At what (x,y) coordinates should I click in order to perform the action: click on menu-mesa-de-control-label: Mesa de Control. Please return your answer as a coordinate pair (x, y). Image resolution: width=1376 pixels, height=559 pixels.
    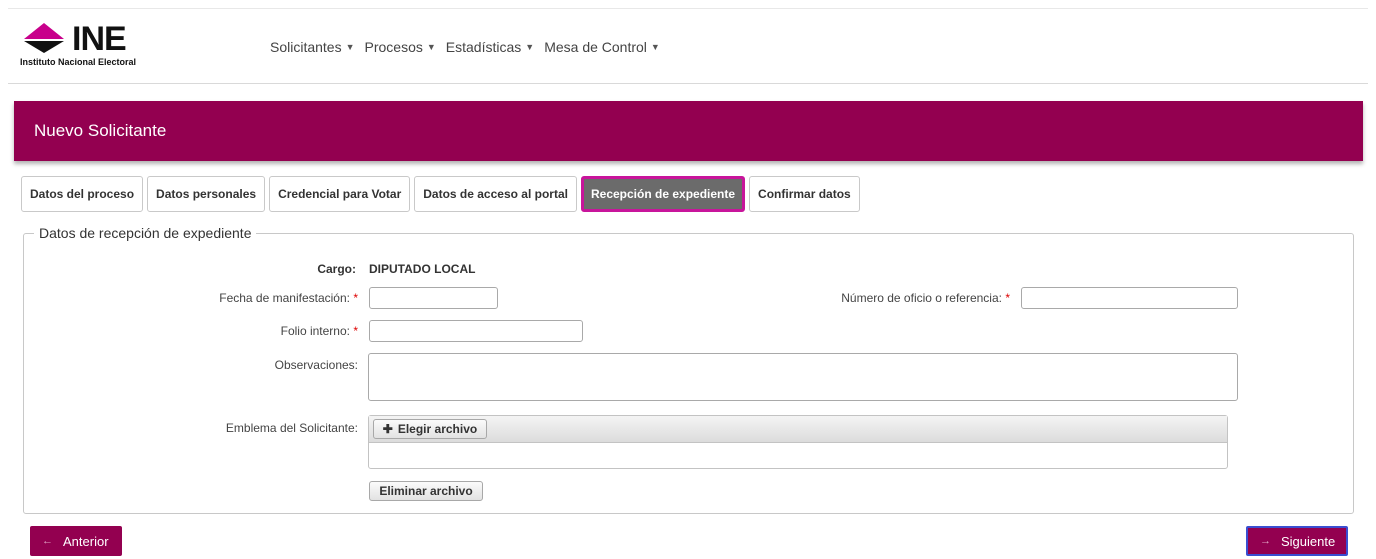
    Looking at the image, I should click on (595, 47).